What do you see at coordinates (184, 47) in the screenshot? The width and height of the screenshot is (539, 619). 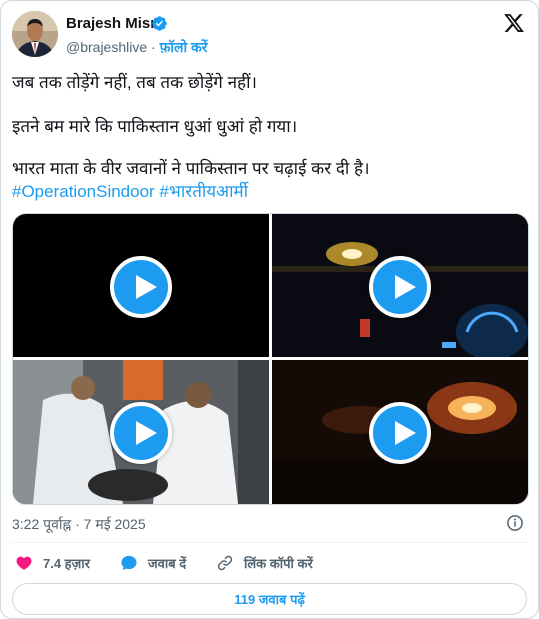 I see `follow-button: फ़ॉलो करें` at bounding box center [184, 47].